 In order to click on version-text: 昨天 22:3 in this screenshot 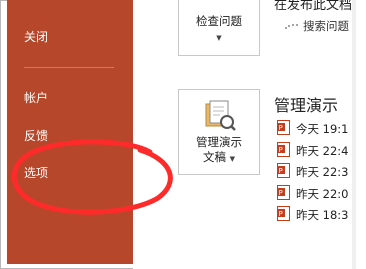, I will do `click(322, 172)`.